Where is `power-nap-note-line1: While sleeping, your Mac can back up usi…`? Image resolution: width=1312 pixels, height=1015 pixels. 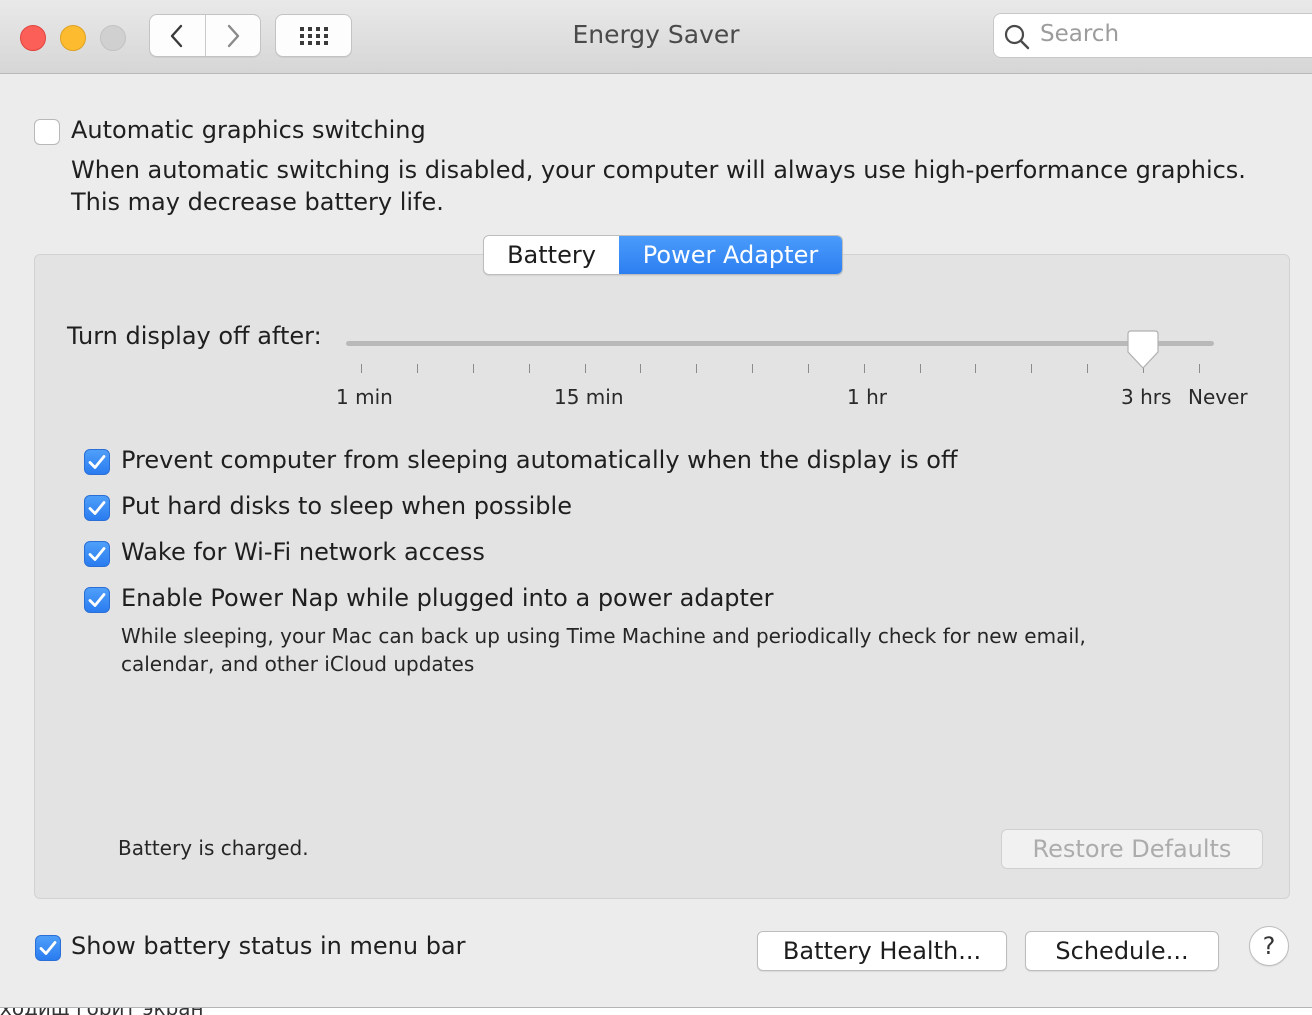 power-nap-note-line1: While sleeping, your Mac can back up usi… is located at coordinates (603, 636).